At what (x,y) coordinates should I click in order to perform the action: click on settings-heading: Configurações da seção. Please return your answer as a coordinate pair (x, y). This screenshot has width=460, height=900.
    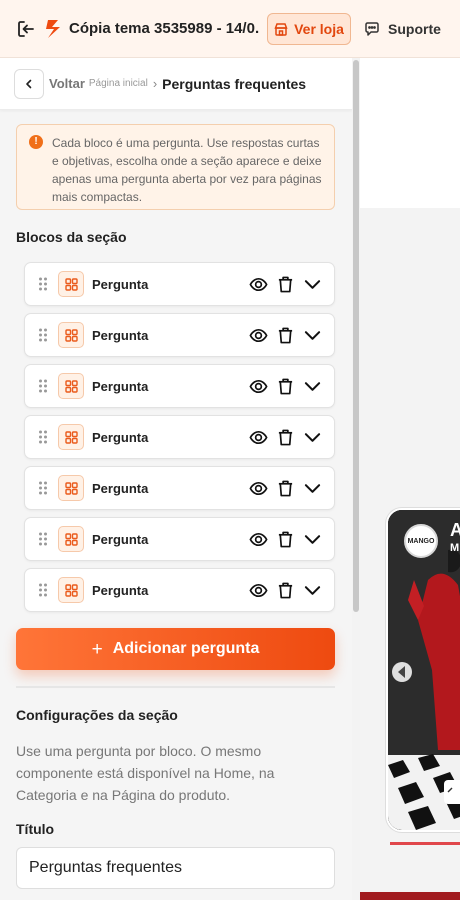
    Looking at the image, I should click on (97, 715).